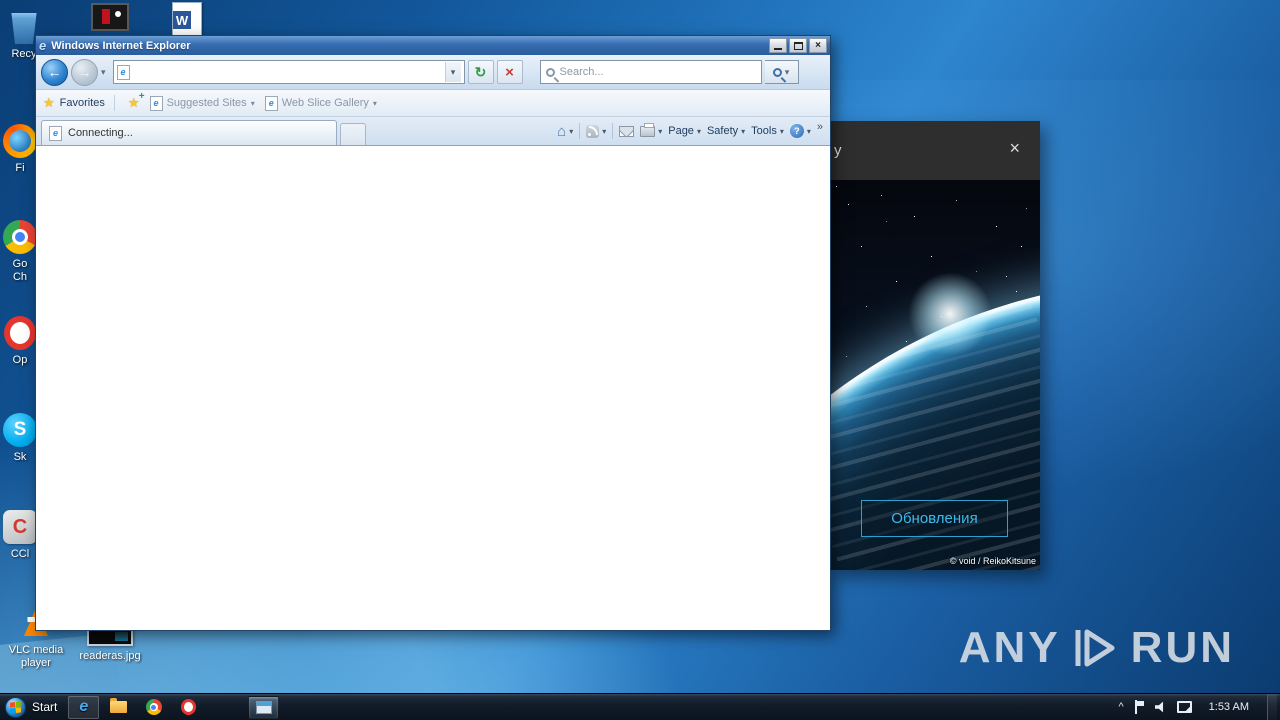 The height and width of the screenshot is (720, 1280). I want to click on volume-icon, so click(1159, 707).